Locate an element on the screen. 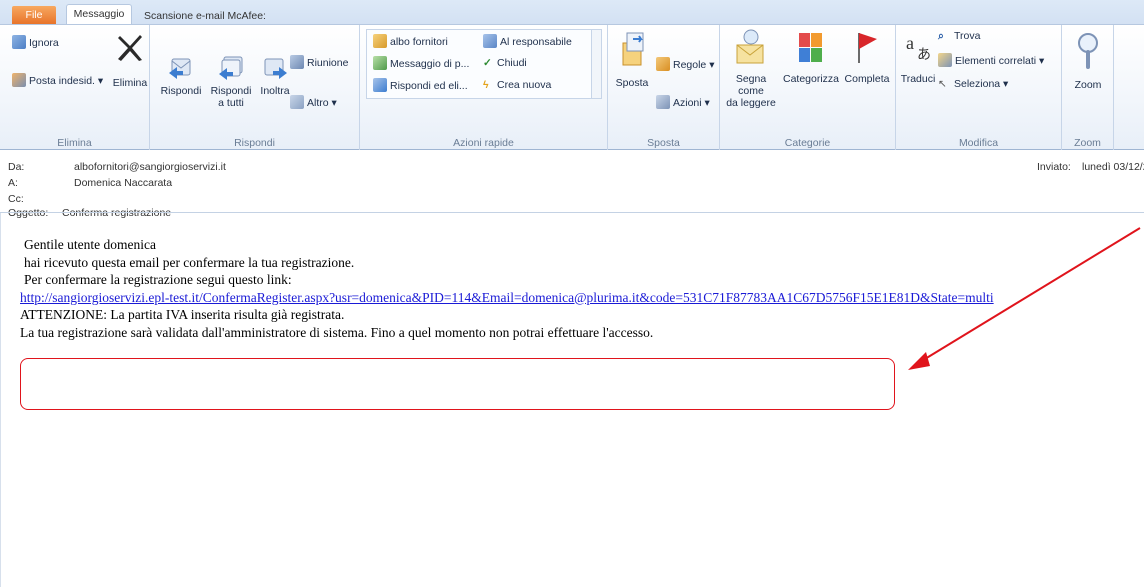 This screenshot has width=1144, height=587. header-separator is located at coordinates (572, 212).